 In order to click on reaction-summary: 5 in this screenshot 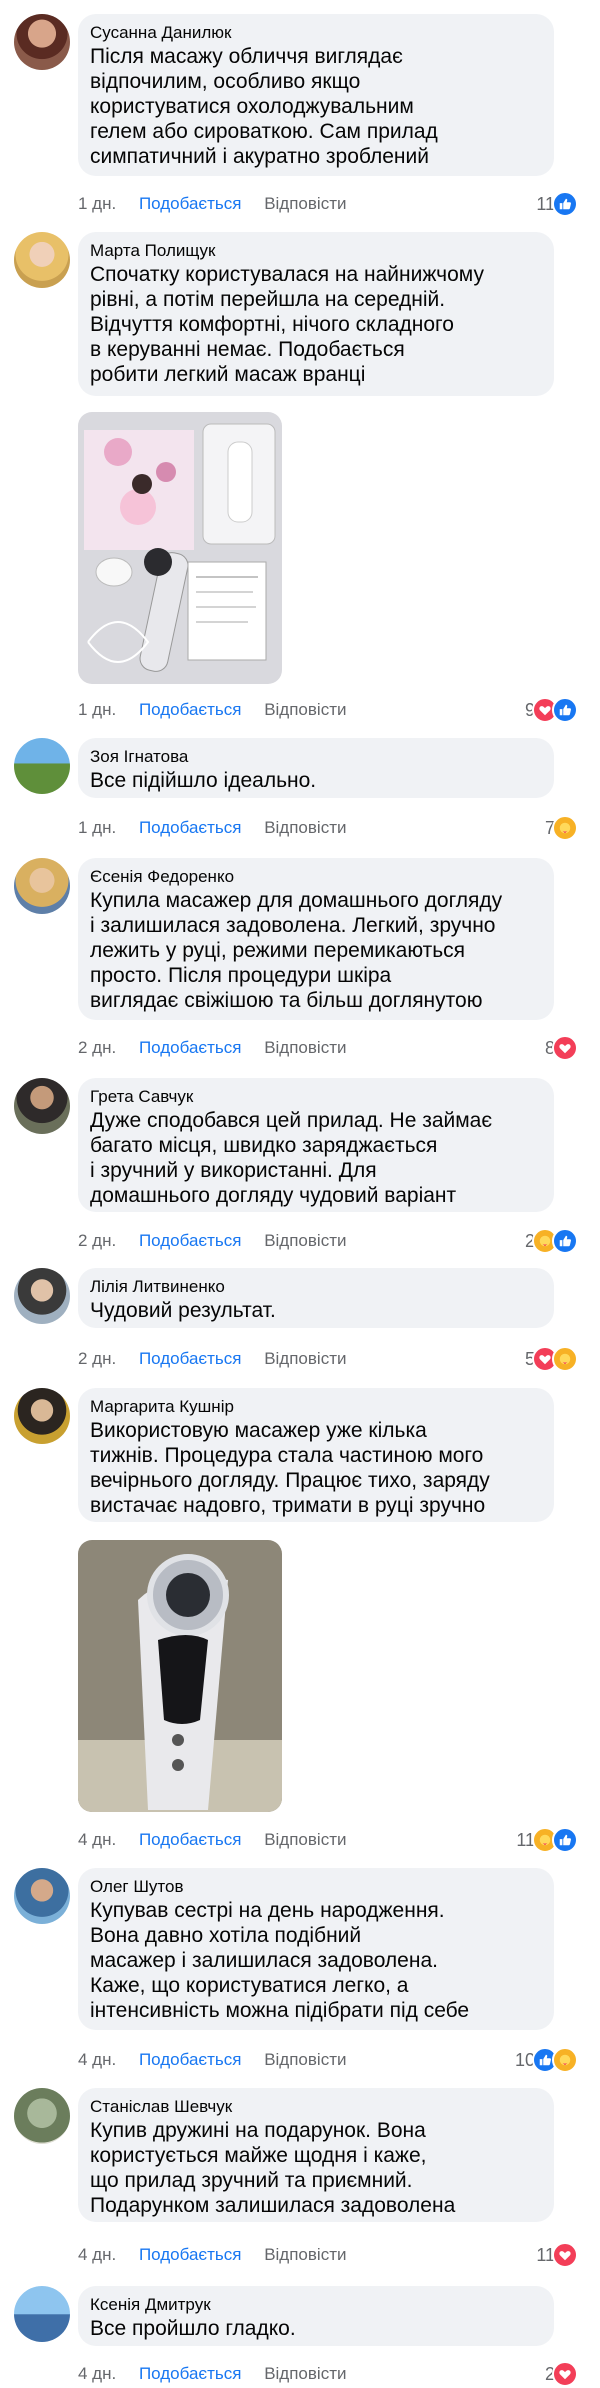, I will do `click(551, 1359)`.